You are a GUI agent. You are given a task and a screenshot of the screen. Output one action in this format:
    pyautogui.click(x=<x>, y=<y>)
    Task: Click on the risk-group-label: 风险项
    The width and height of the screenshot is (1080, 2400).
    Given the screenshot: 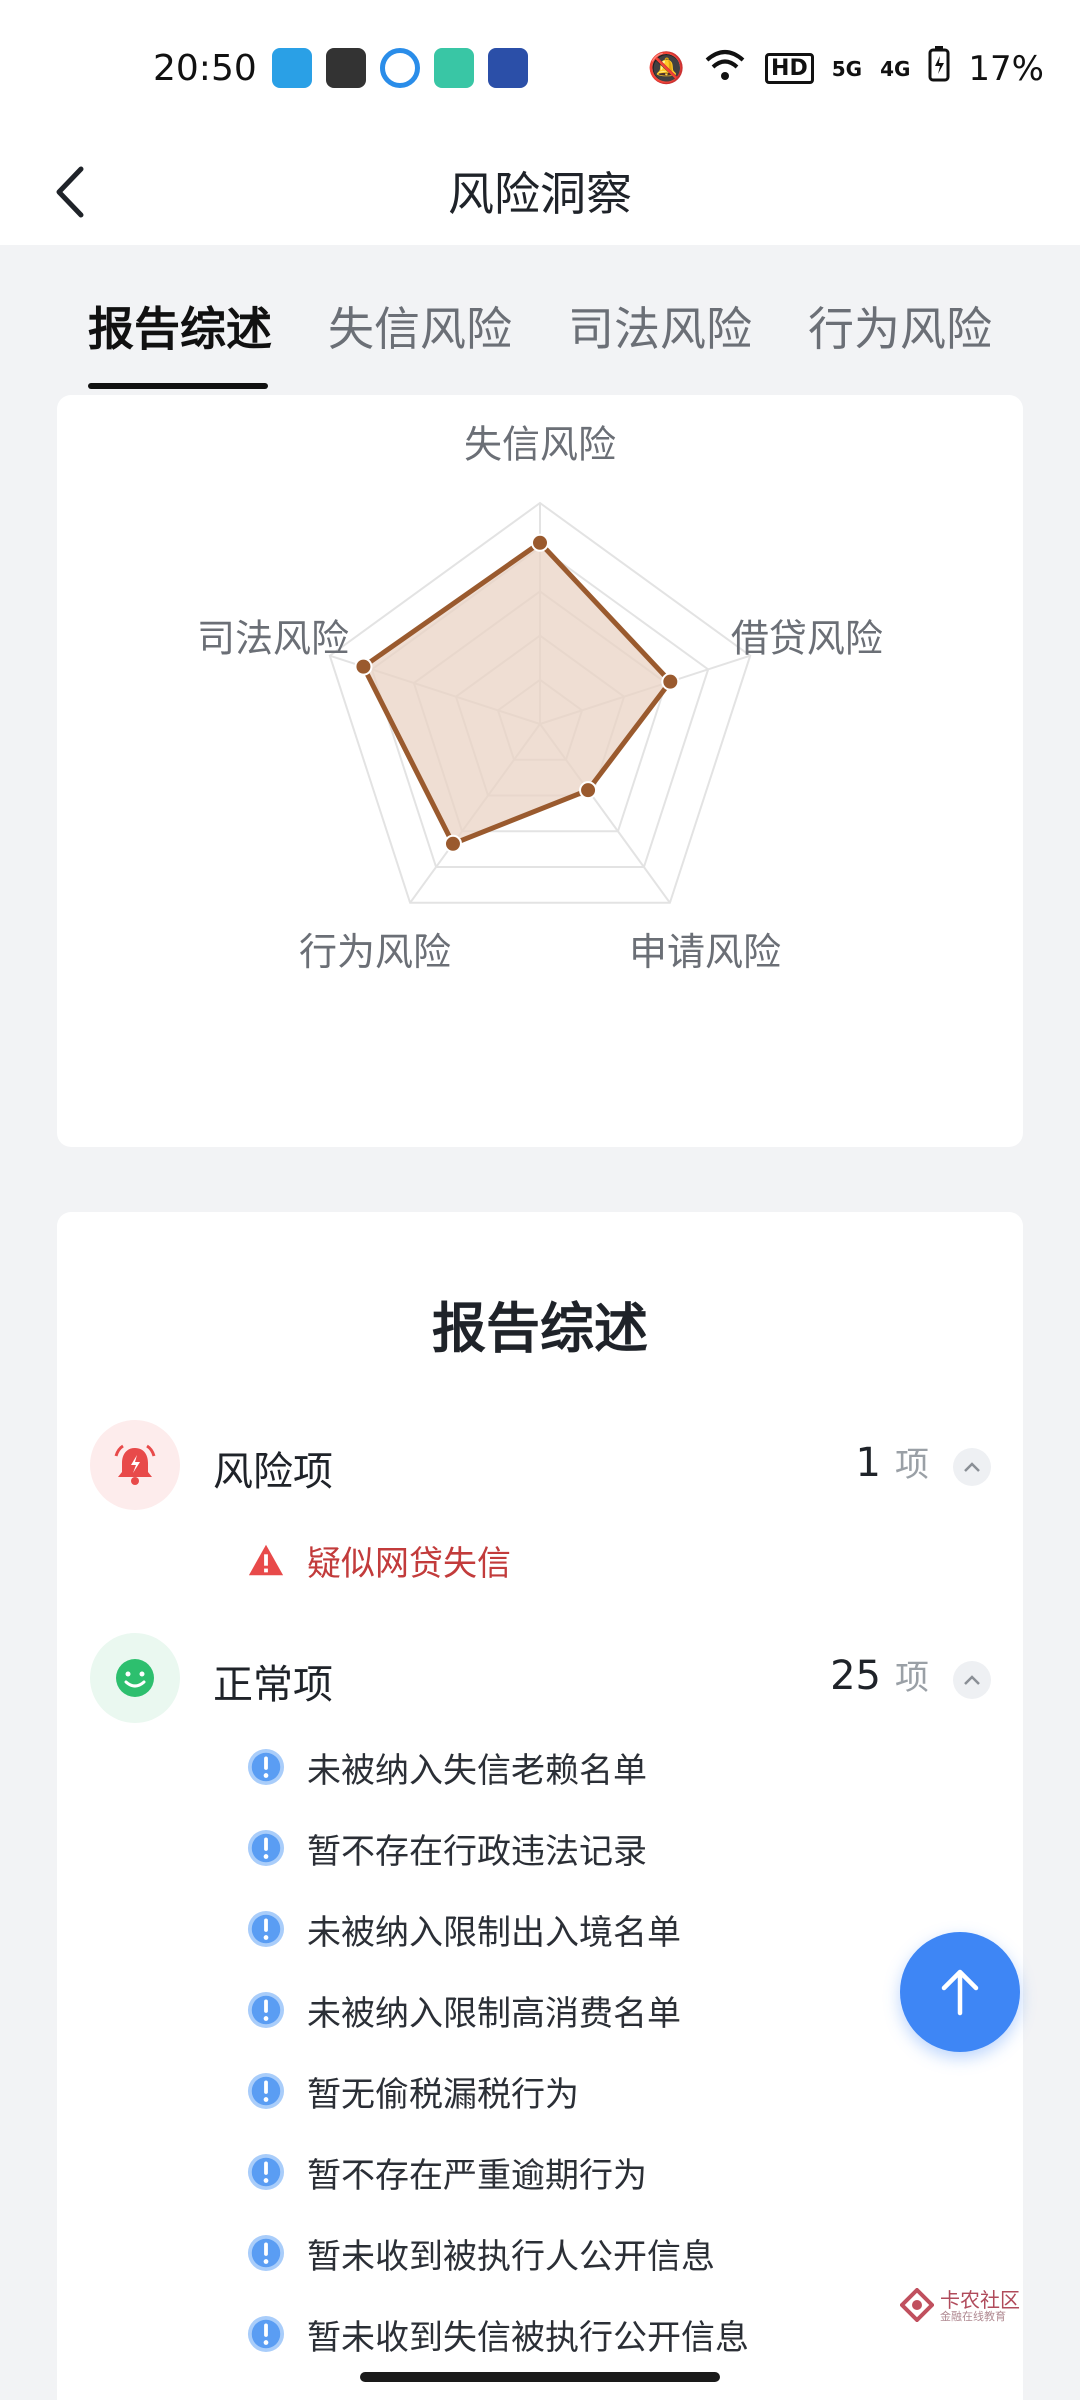 What is the action you would take?
    pyautogui.click(x=273, y=1472)
    